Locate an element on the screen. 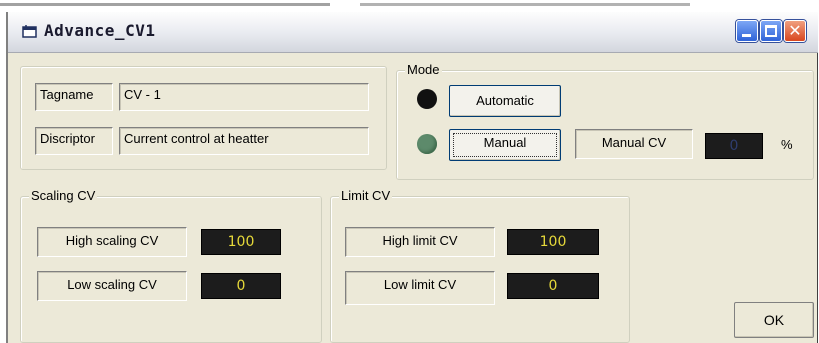 The height and width of the screenshot is (343, 819). scaling-cv-legend: Scaling CV is located at coordinates (63, 196).